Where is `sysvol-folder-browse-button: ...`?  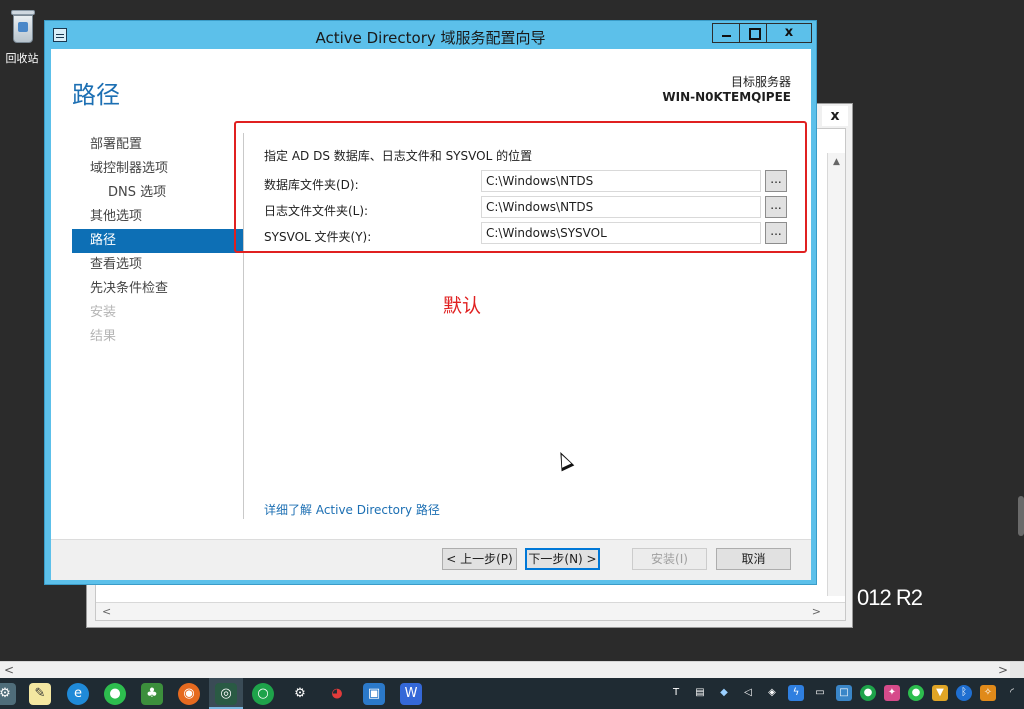
sysvol-folder-browse-button: ... is located at coordinates (776, 233).